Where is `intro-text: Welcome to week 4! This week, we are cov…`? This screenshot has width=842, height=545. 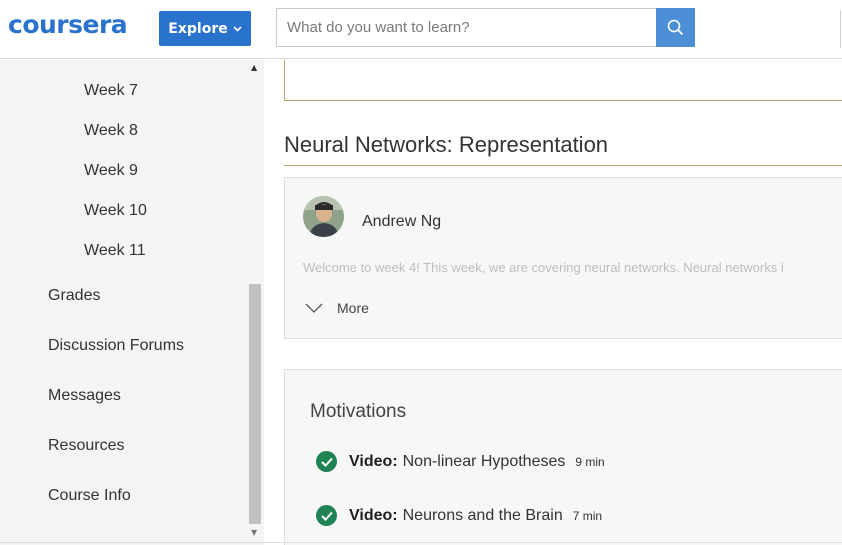 intro-text: Welcome to week 4! This week, we are cov… is located at coordinates (543, 267).